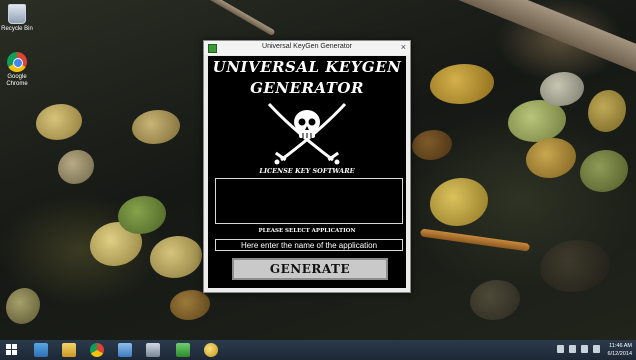 The height and width of the screenshot is (360, 636). Describe the element at coordinates (17, 29) in the screenshot. I see `desktop-icon-label: Recycle Bin` at that location.